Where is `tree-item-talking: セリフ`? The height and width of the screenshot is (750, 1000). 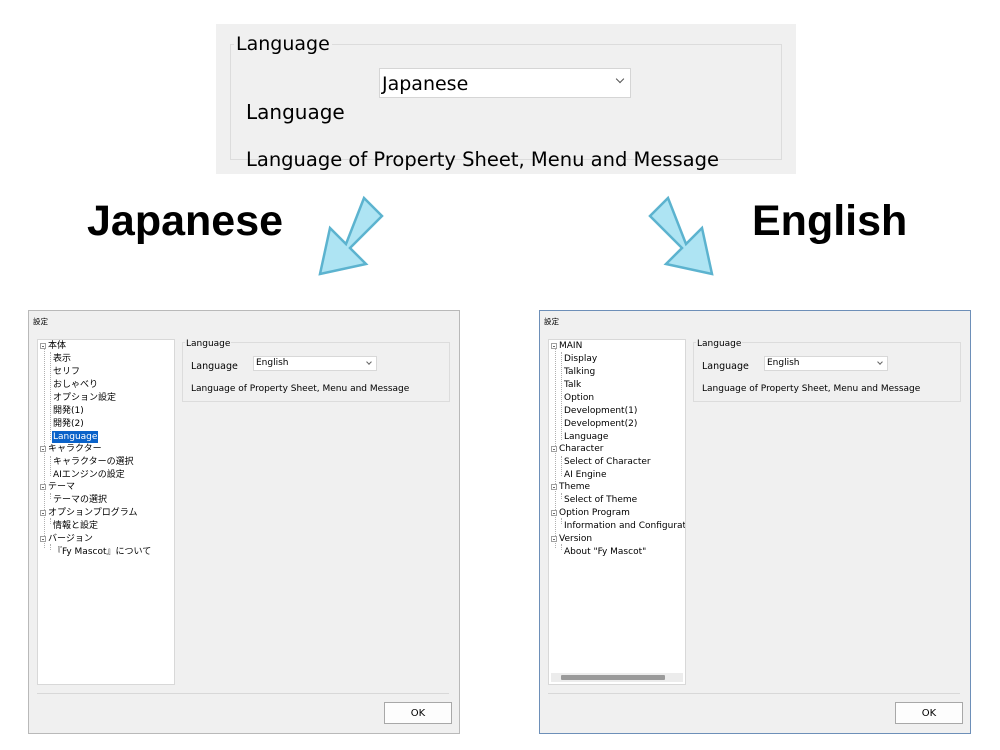 tree-item-talking: セリフ is located at coordinates (66, 372).